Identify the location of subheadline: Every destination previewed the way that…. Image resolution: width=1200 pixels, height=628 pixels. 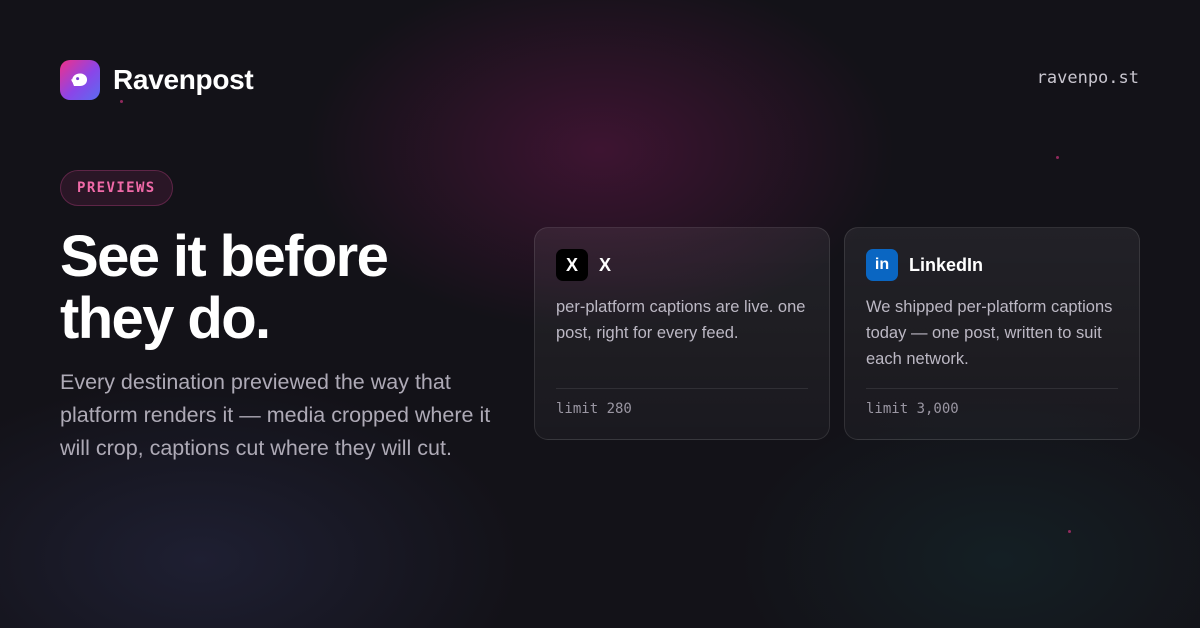
(275, 415).